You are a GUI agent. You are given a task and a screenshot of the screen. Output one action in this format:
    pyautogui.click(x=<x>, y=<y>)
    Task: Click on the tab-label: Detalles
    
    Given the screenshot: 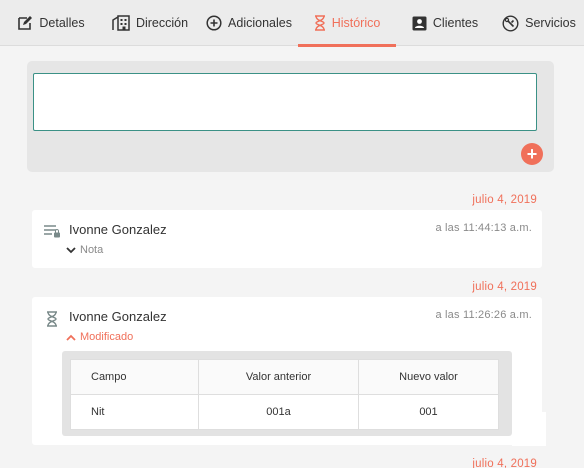 What is the action you would take?
    pyautogui.click(x=62, y=23)
    